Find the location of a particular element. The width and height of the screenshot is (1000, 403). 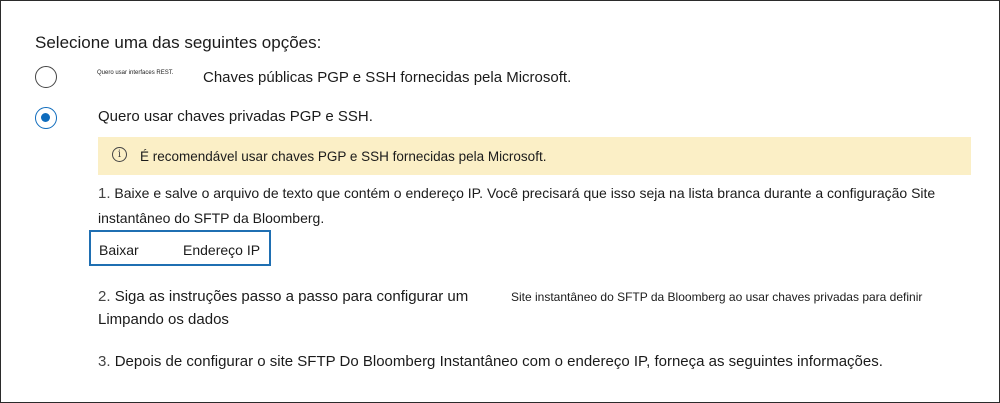

radio-selected-dot is located at coordinates (45, 117).